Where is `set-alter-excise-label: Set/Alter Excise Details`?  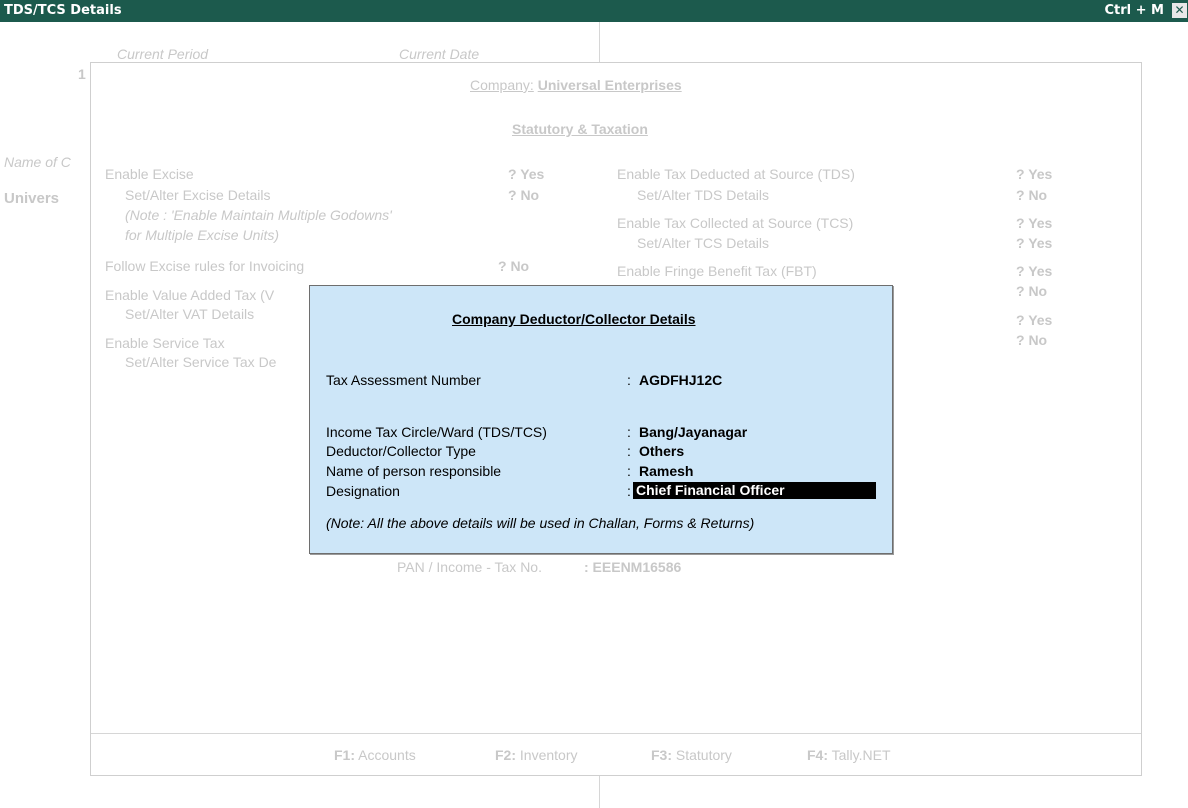 set-alter-excise-label: Set/Alter Excise Details is located at coordinates (198, 195).